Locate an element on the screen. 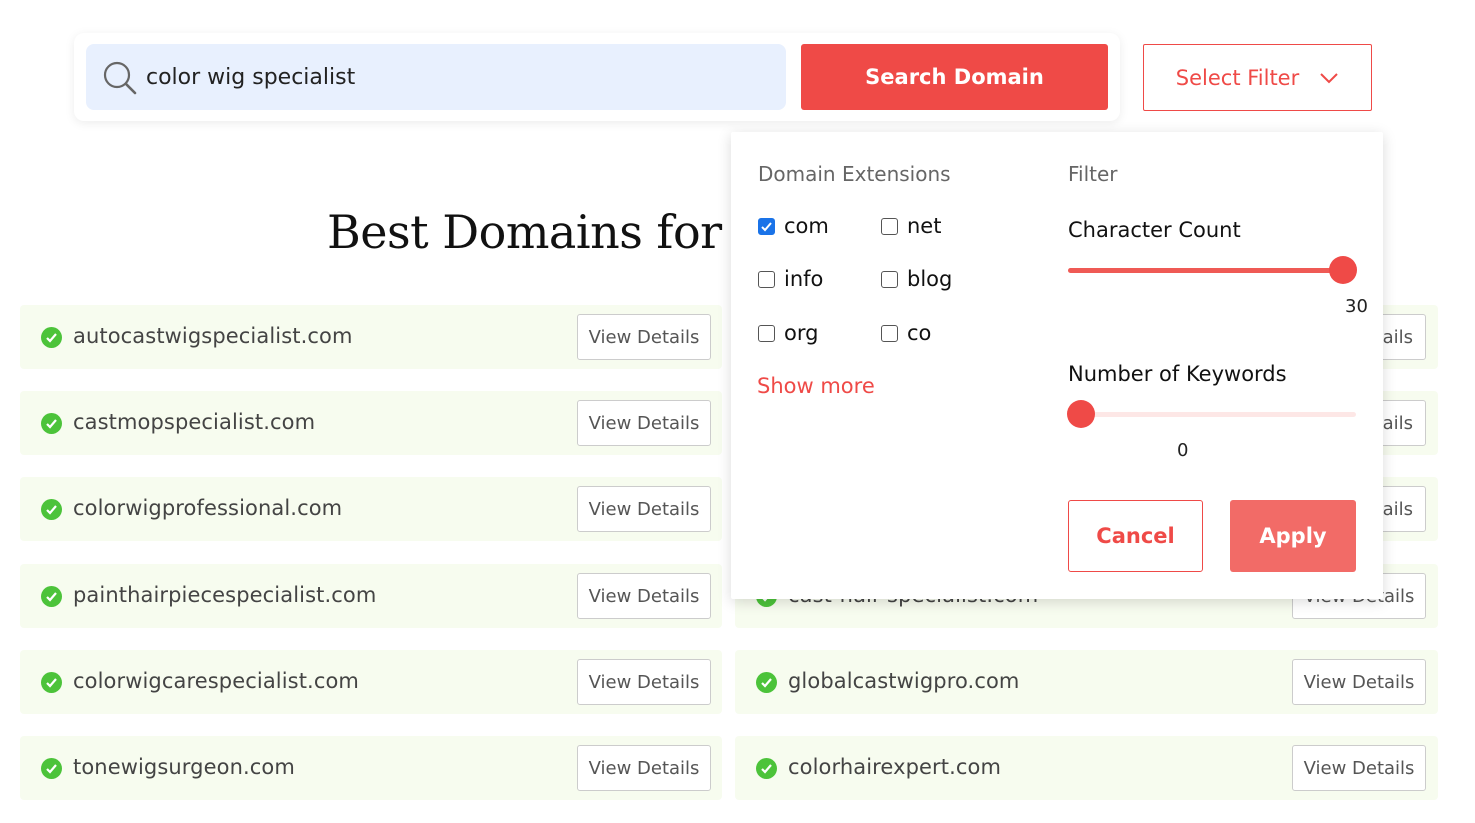 Image resolution: width=1475 pixels, height=823 pixels. domain-name: autocastwigspecialist.com is located at coordinates (213, 336).